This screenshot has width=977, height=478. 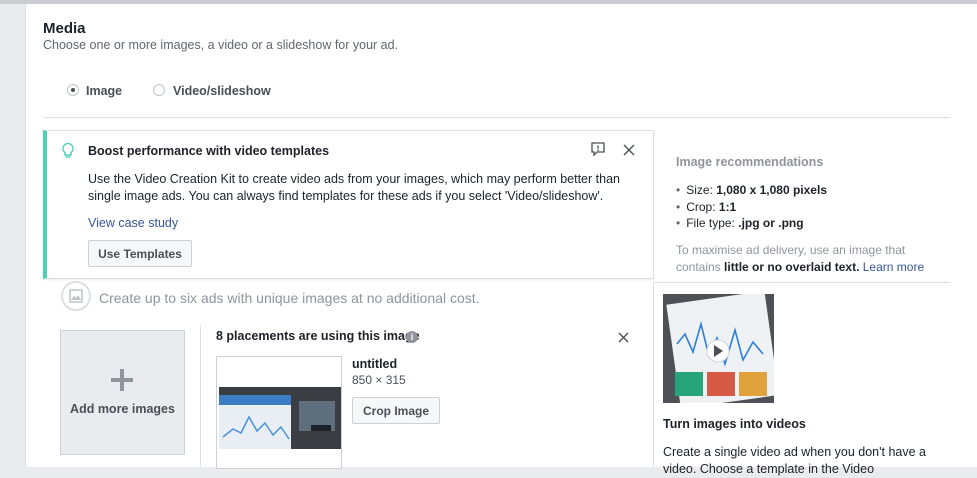 I want to click on learn-more-link: Learn more, so click(x=893, y=267).